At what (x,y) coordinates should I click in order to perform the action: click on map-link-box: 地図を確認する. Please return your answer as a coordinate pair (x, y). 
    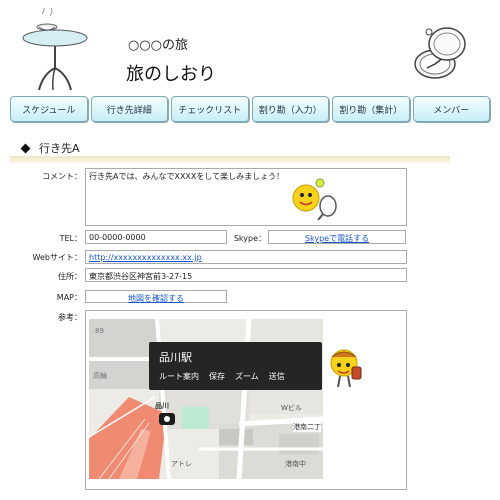
    Looking at the image, I should click on (156, 296).